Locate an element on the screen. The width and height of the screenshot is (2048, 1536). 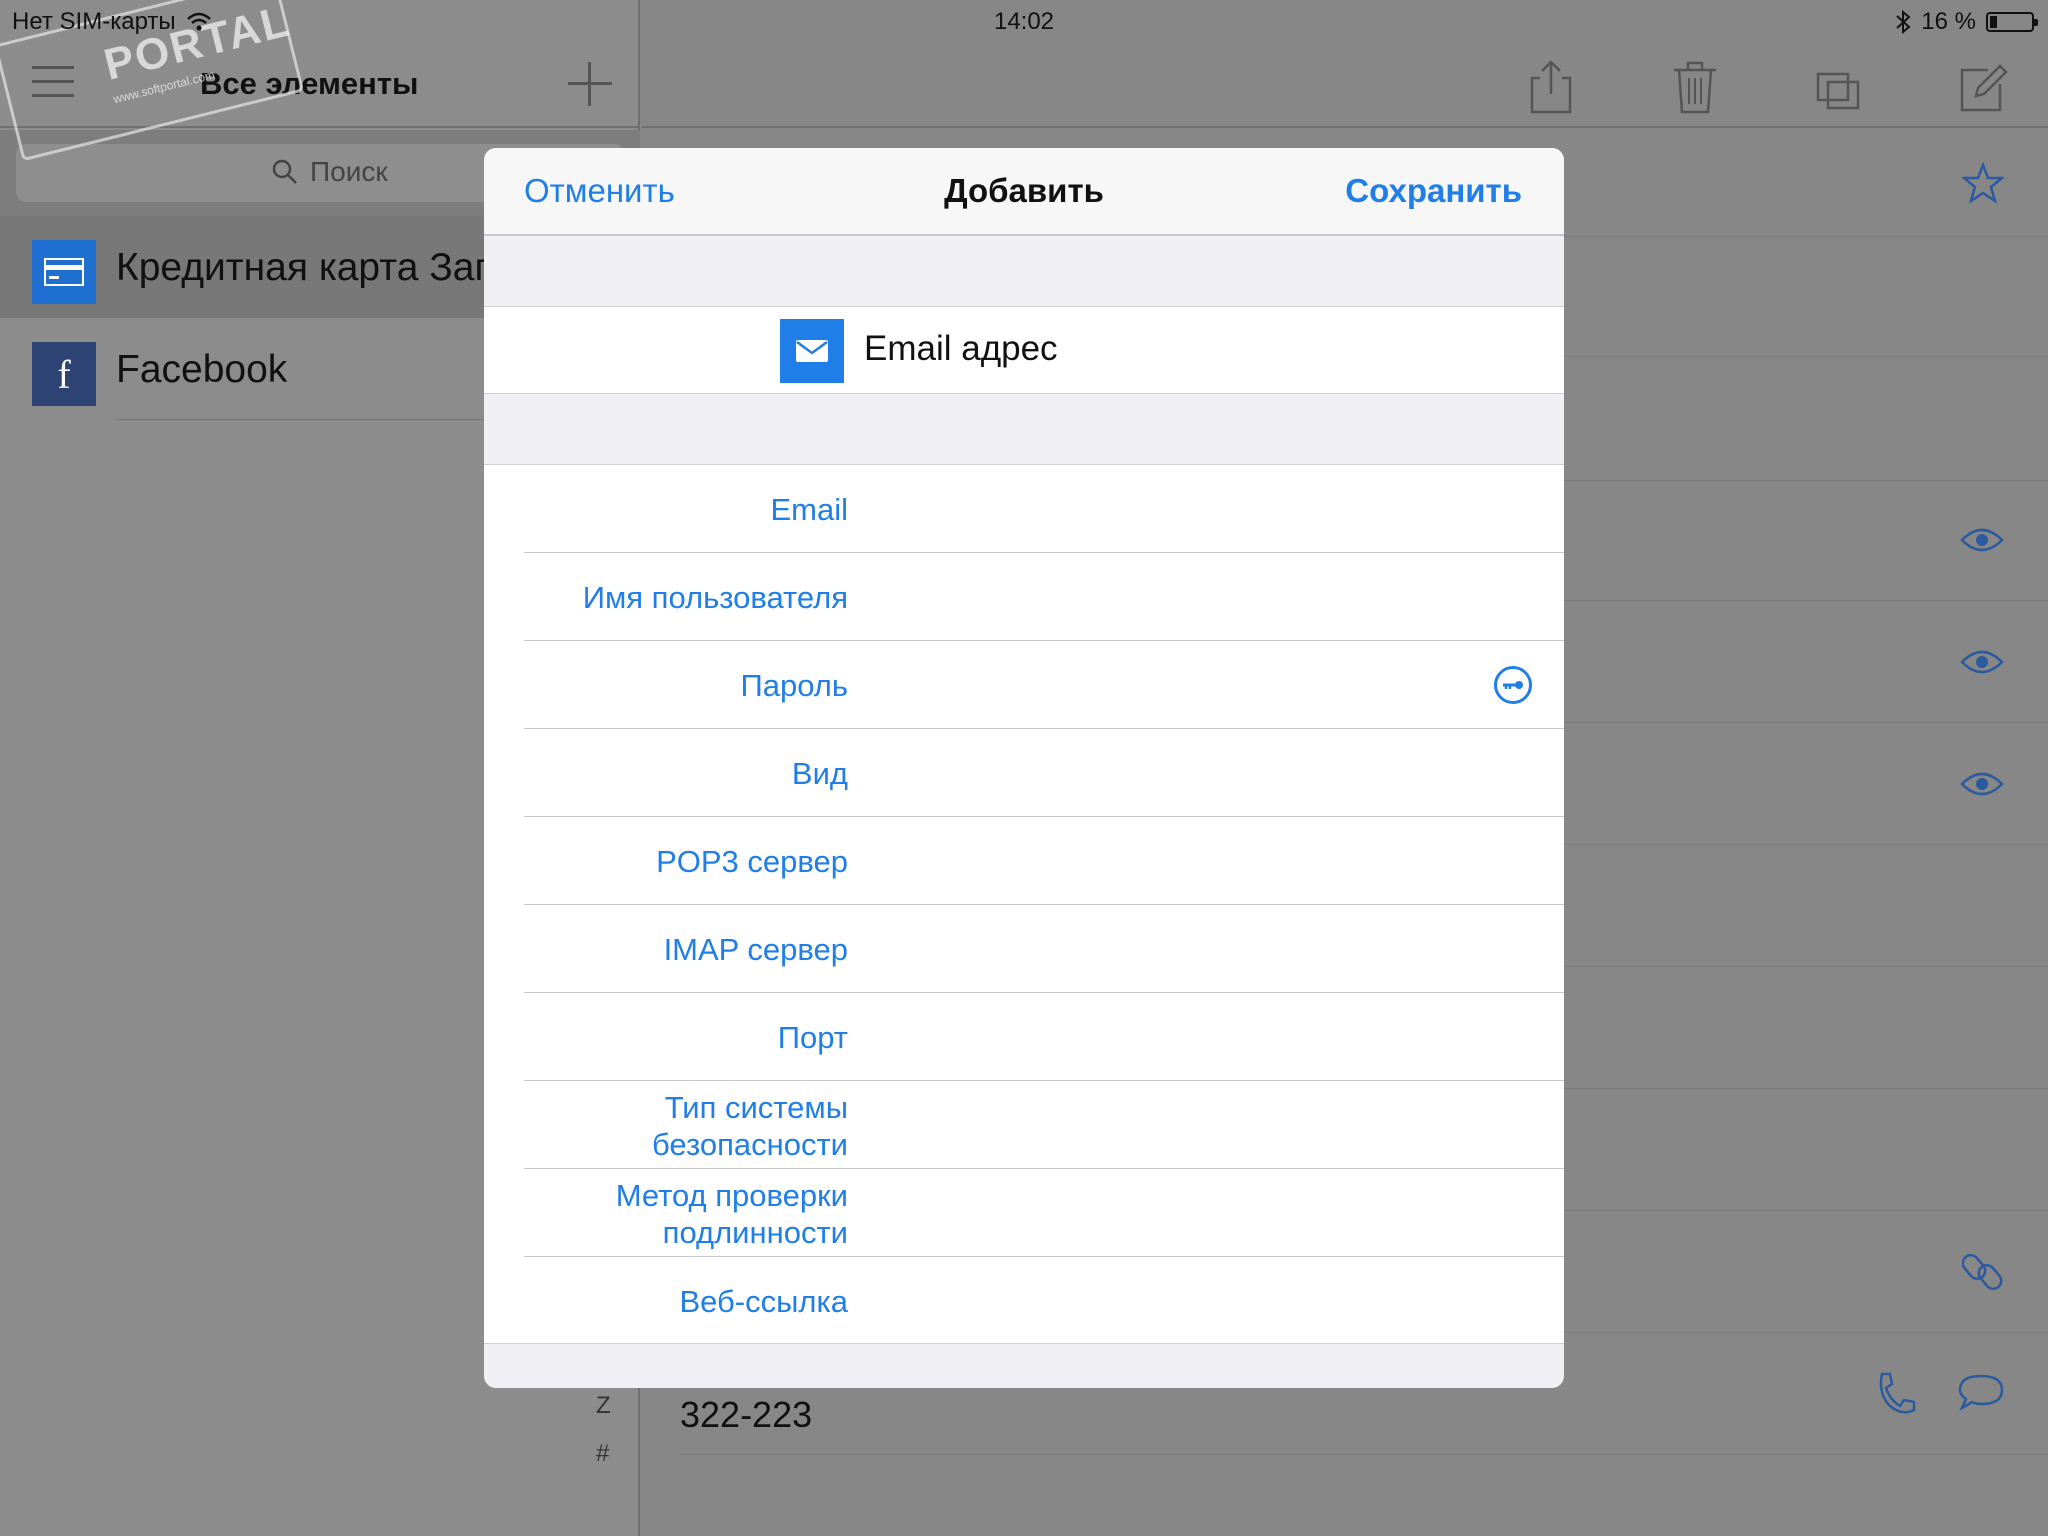
field-port: Порт is located at coordinates (1024, 1037).